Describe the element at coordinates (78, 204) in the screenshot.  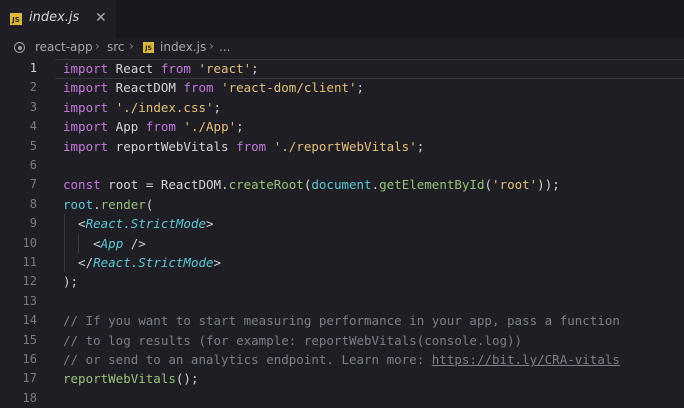
I see `code-token: root` at that location.